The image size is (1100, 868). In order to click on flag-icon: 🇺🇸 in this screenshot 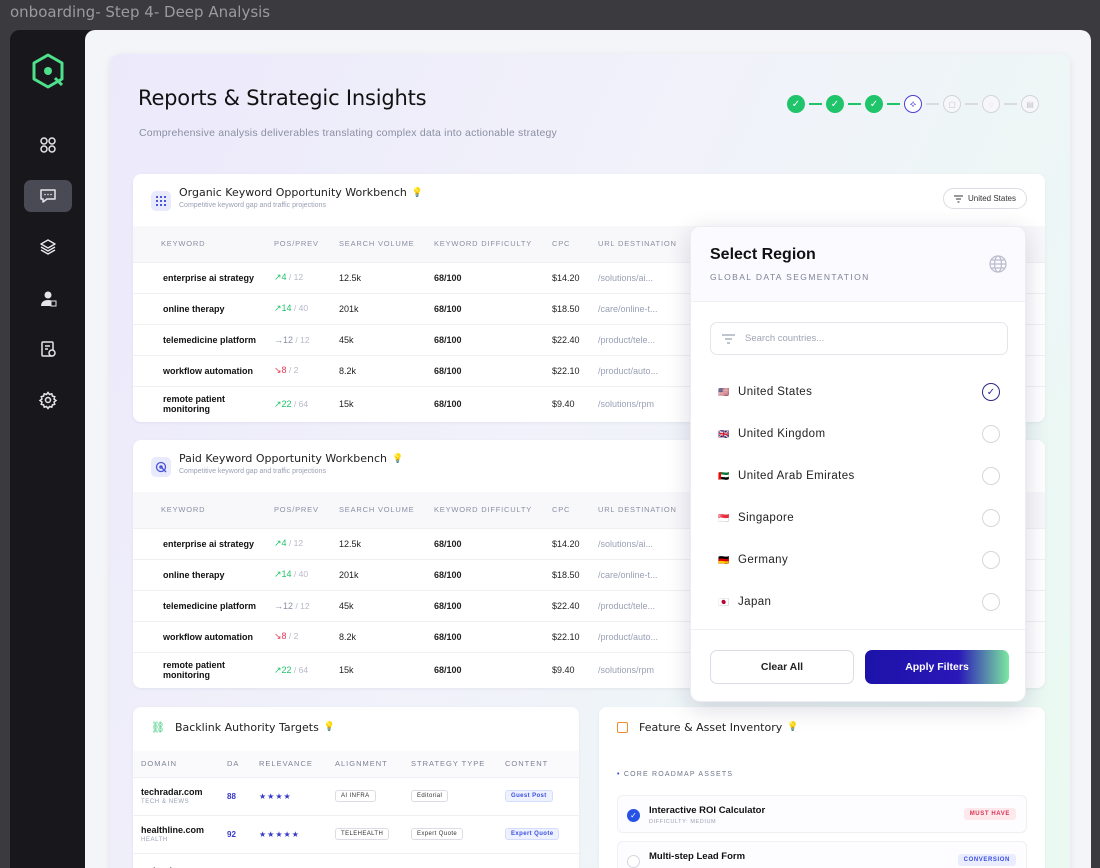, I will do `click(724, 391)`.